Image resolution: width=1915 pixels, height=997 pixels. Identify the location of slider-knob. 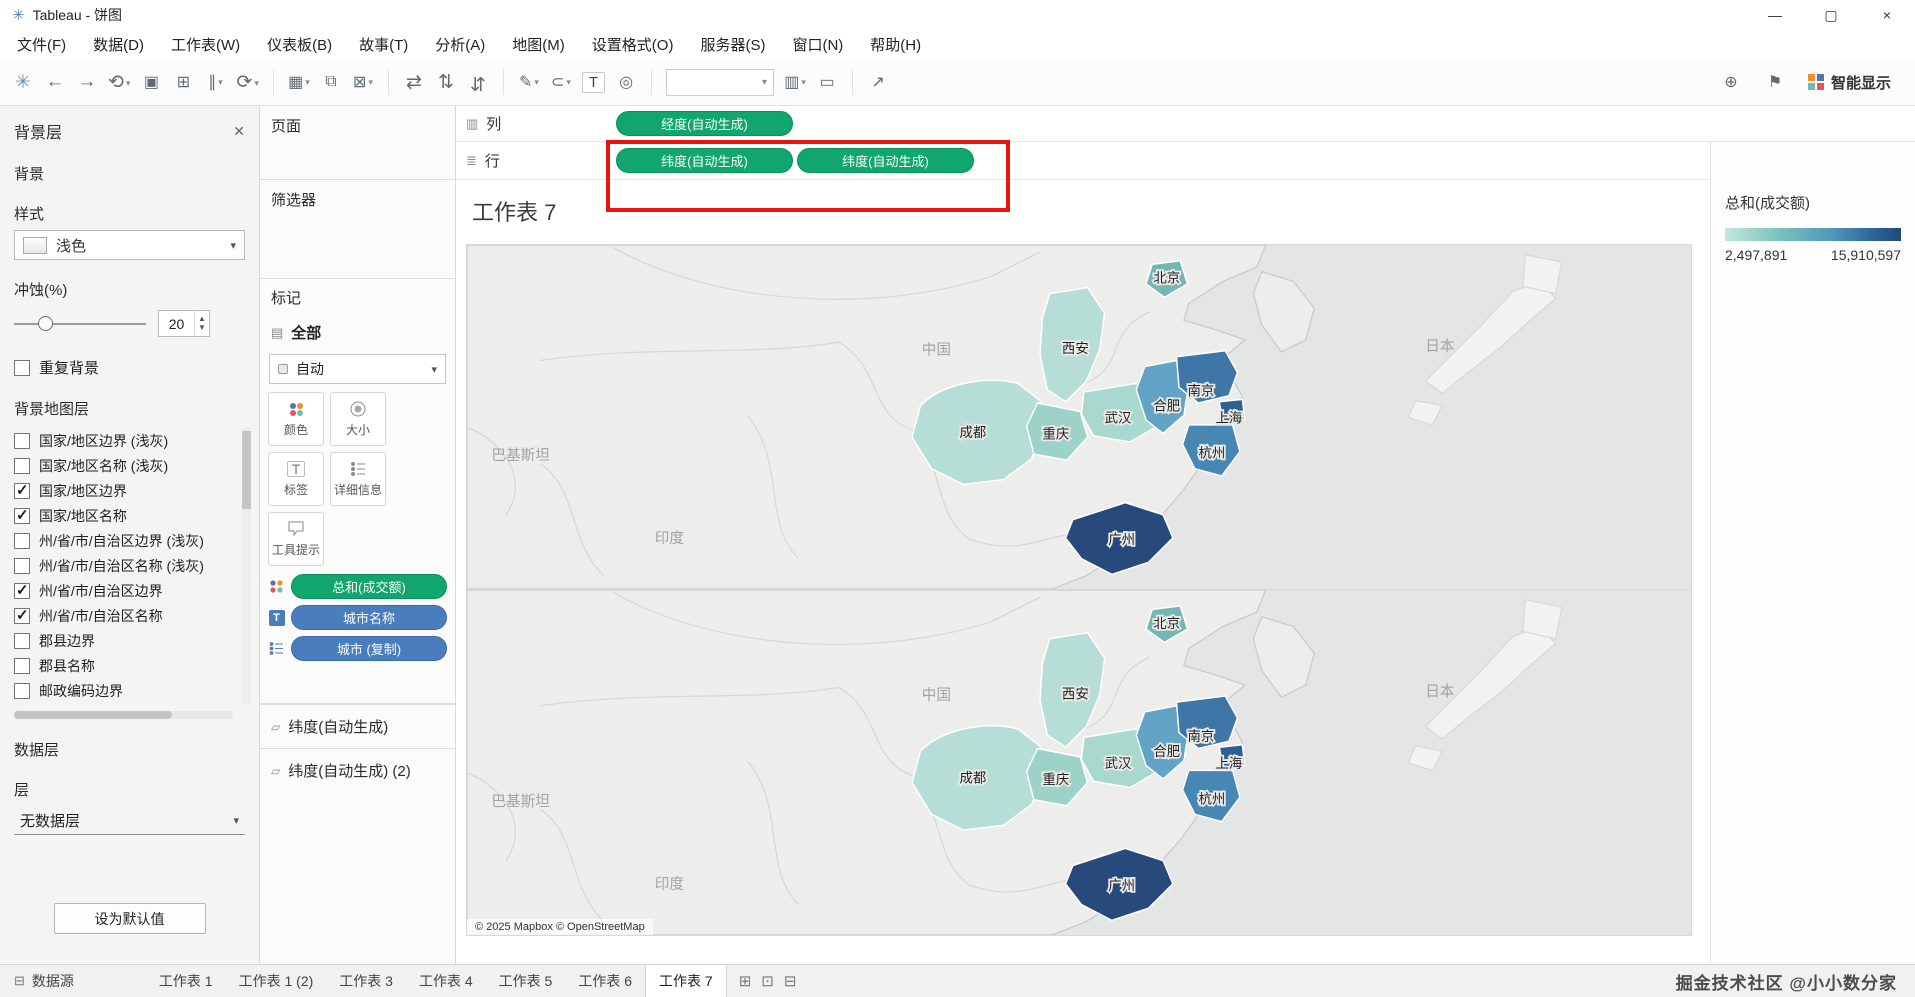
(45, 323).